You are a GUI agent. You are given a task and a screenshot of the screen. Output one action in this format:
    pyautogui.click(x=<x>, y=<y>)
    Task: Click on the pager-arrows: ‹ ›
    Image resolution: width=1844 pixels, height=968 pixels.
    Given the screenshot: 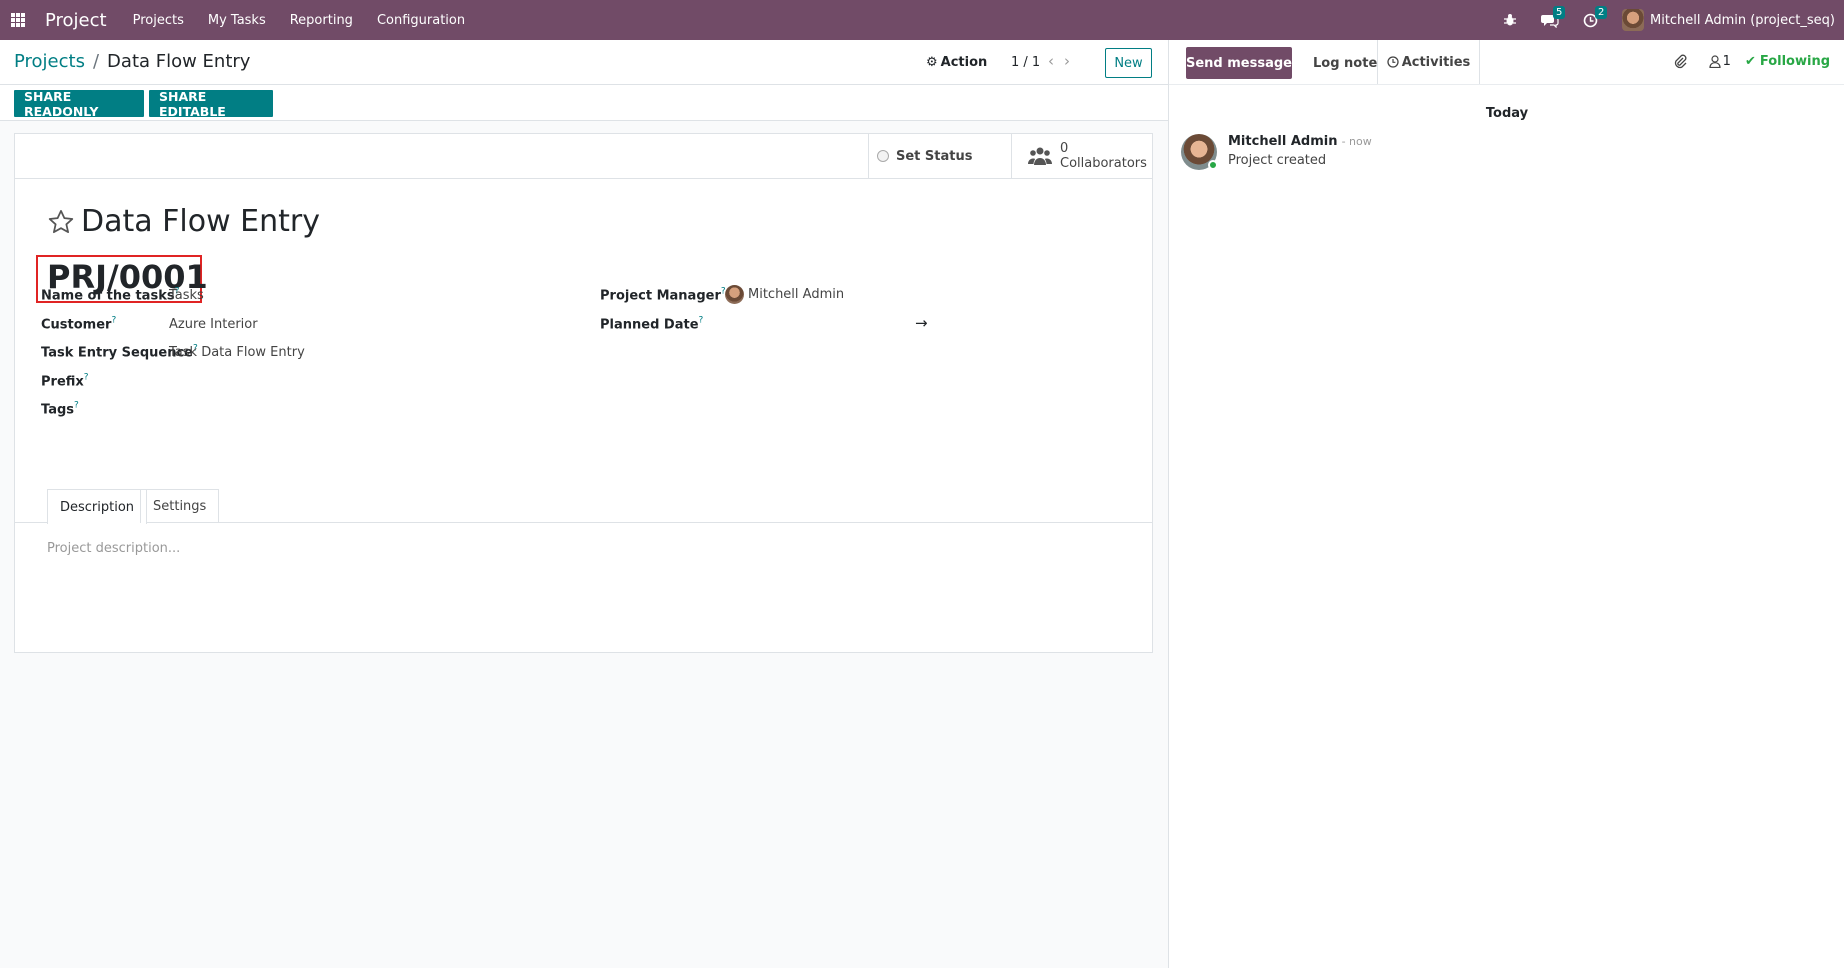 What is the action you would take?
    pyautogui.click(x=1059, y=61)
    